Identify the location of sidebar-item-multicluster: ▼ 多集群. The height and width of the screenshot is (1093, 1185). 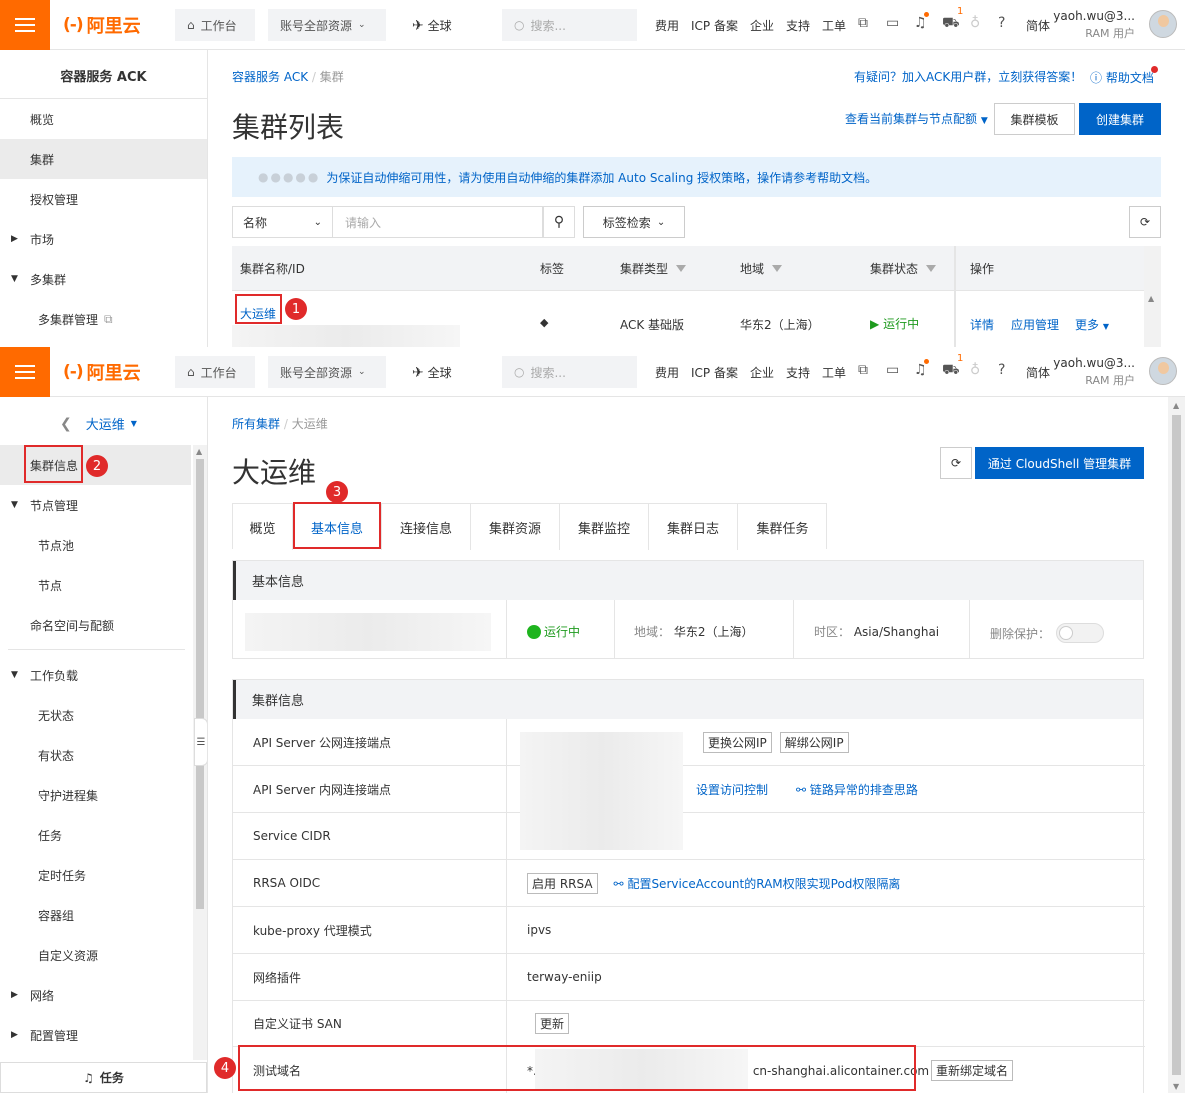
(103, 279).